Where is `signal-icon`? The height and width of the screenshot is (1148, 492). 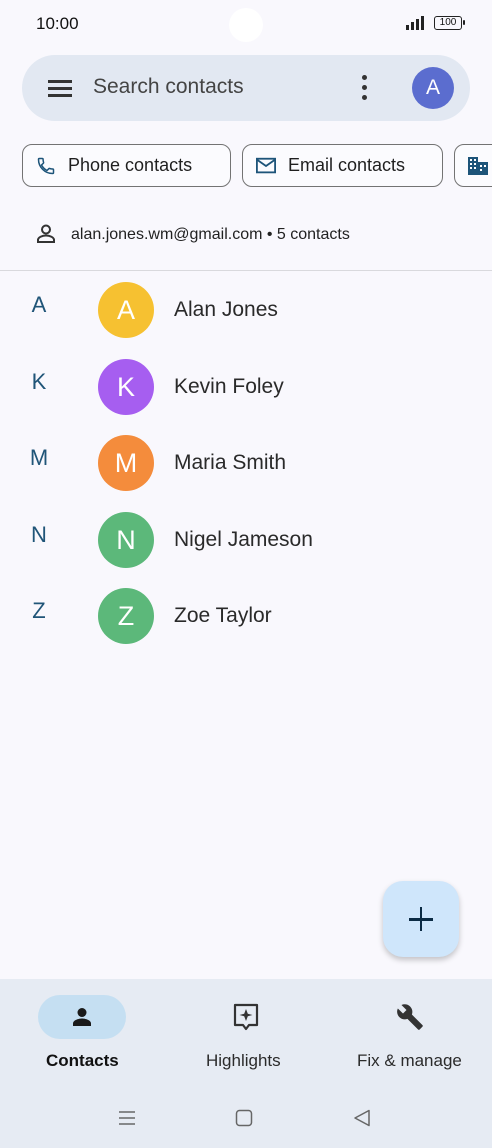
signal-icon is located at coordinates (415, 23).